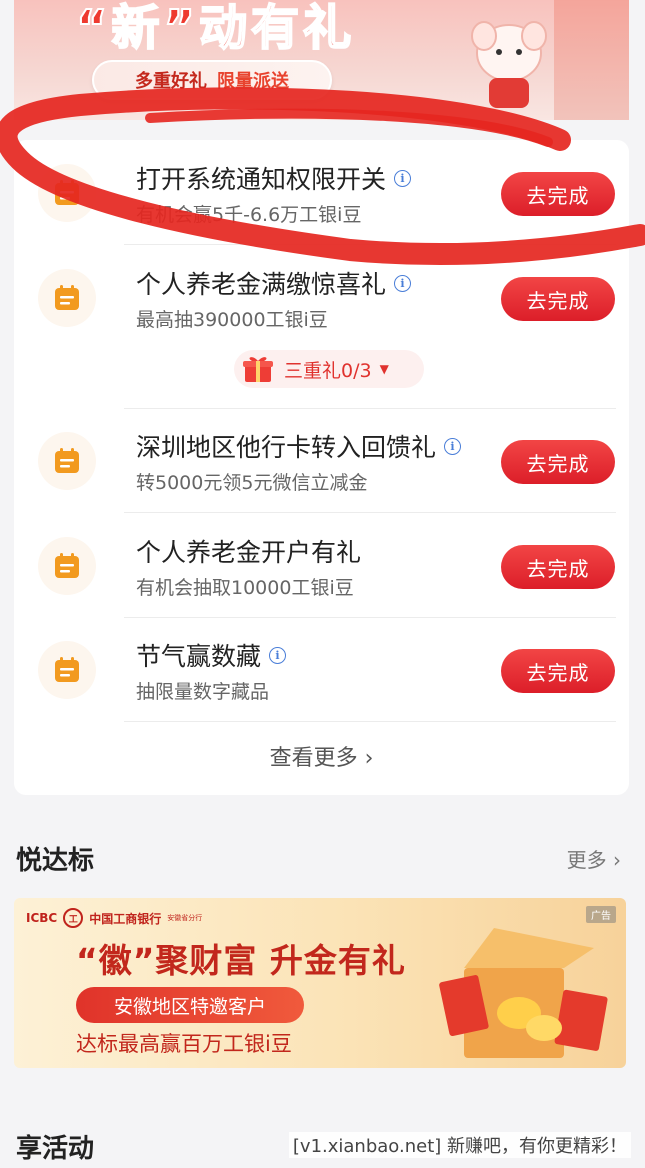 Image resolution: width=645 pixels, height=1168 pixels. What do you see at coordinates (73, 918) in the screenshot?
I see `icbc-logo-icon: 工` at bounding box center [73, 918].